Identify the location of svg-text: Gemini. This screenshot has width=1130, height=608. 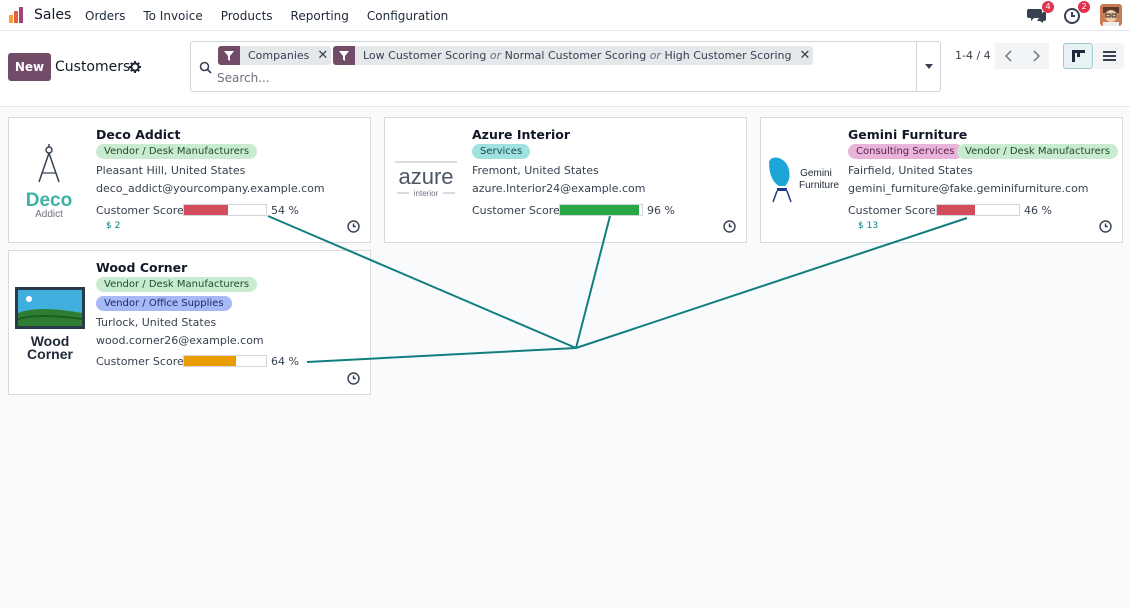
(816, 173).